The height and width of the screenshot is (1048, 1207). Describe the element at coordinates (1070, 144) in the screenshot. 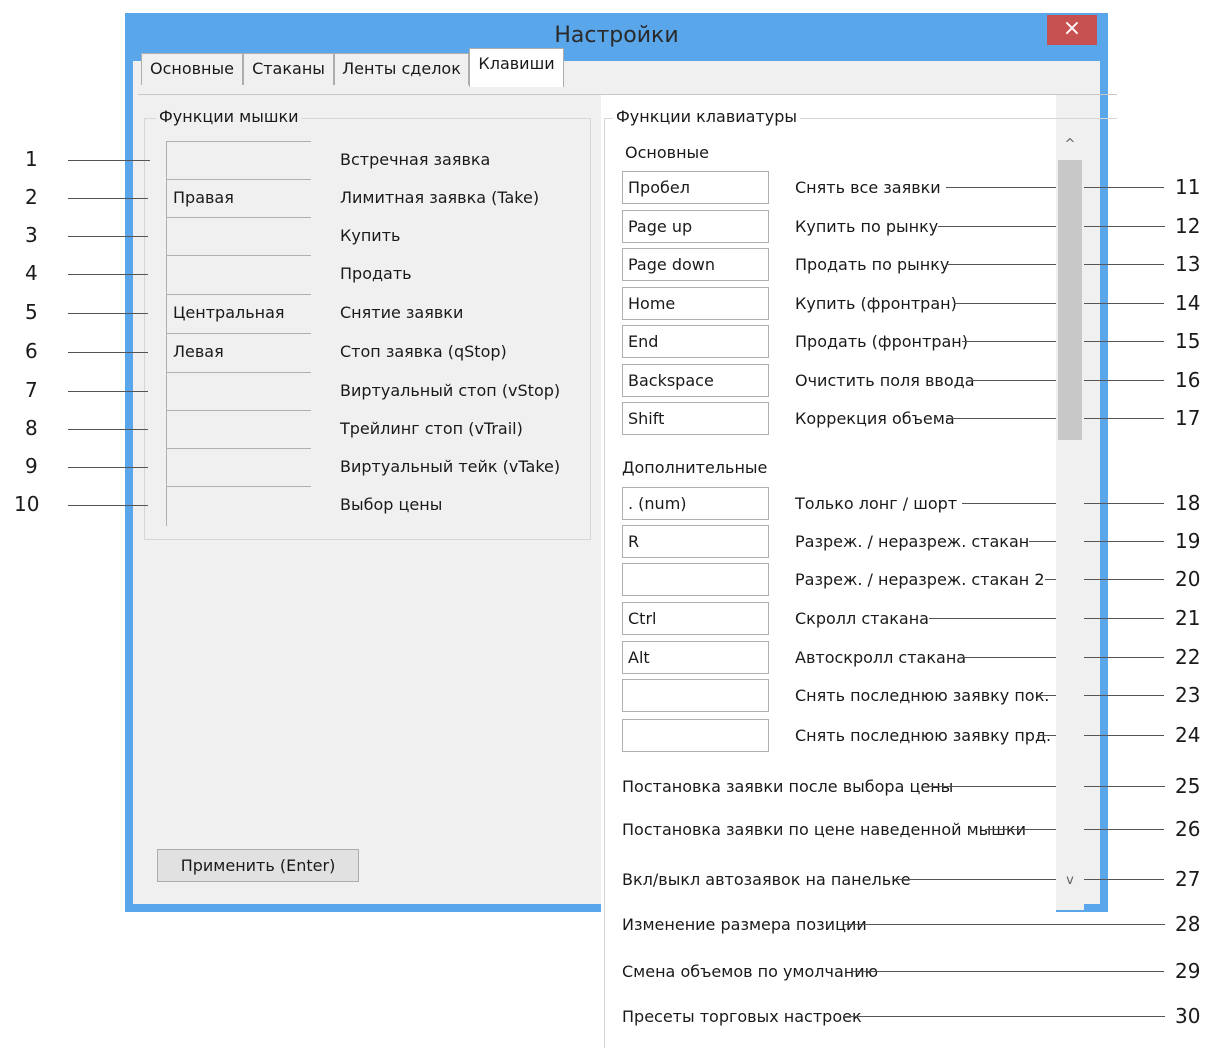

I see `chevron-up-icon: ^` at that location.